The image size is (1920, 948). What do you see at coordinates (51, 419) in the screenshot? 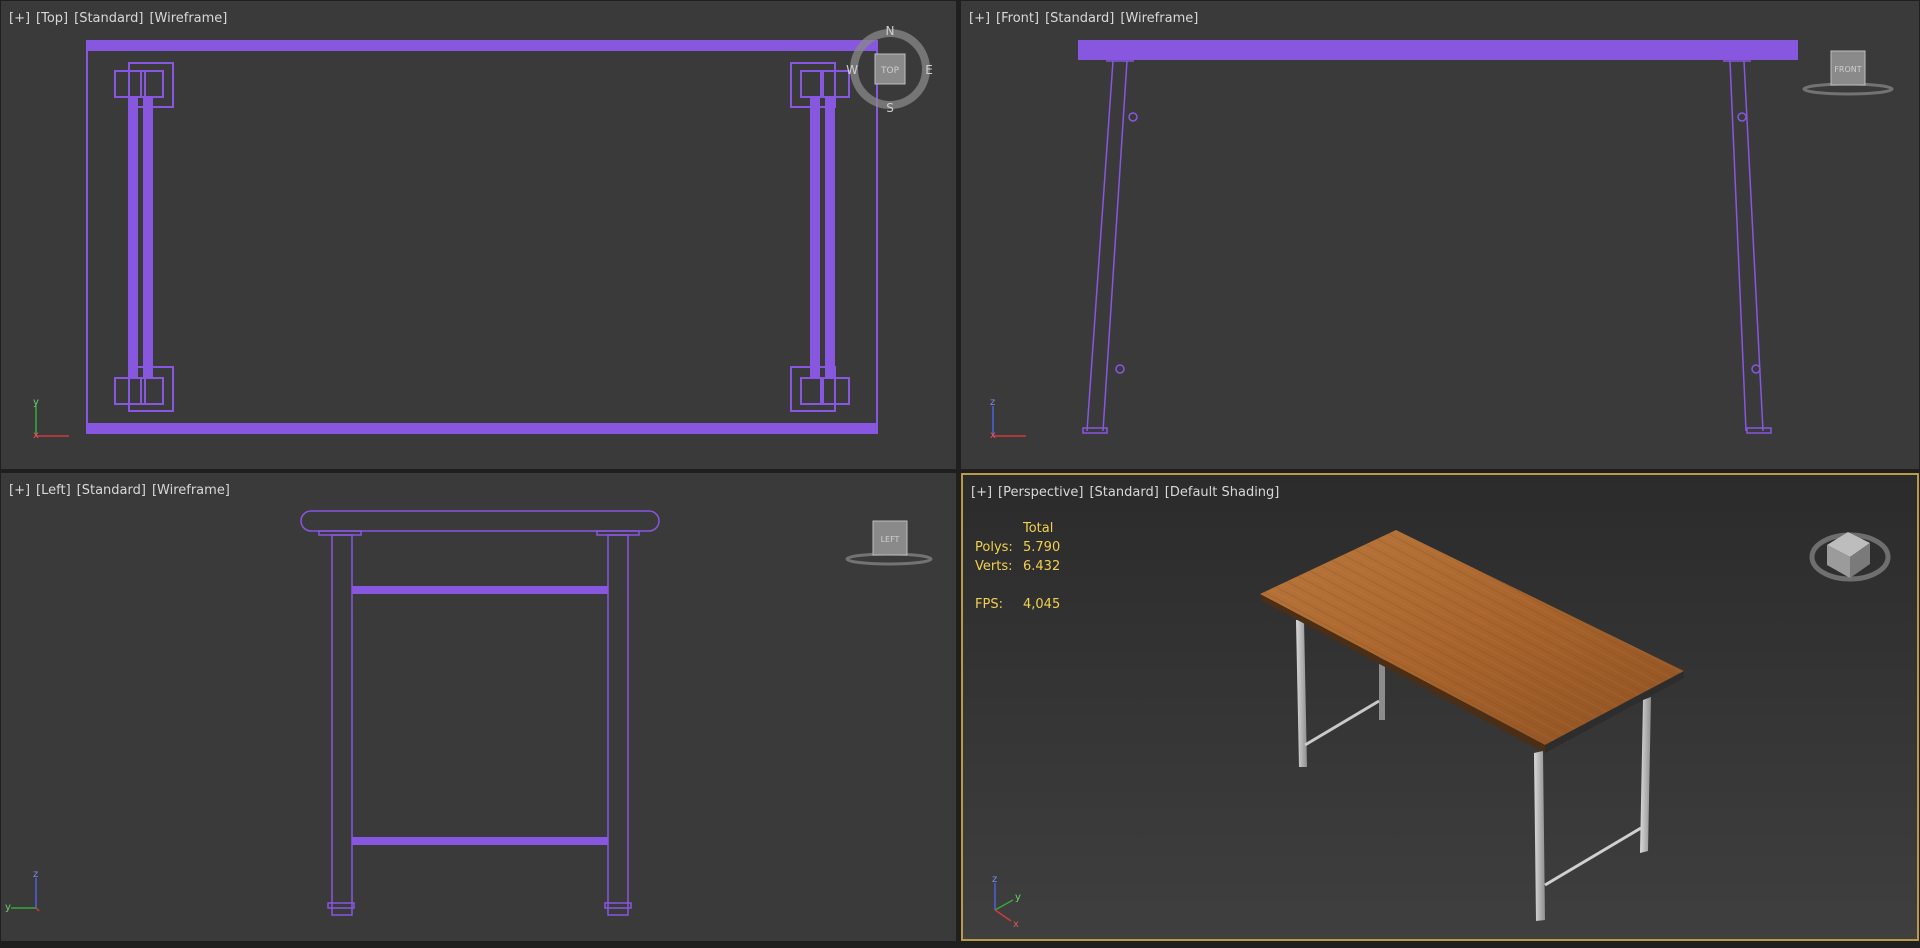
I see `axis-tripod: y x` at bounding box center [51, 419].